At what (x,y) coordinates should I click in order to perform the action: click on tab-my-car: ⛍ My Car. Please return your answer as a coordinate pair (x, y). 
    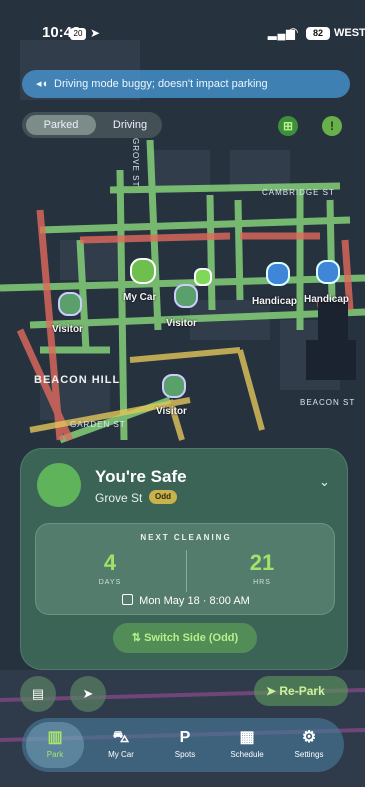
    Looking at the image, I should click on (121, 745).